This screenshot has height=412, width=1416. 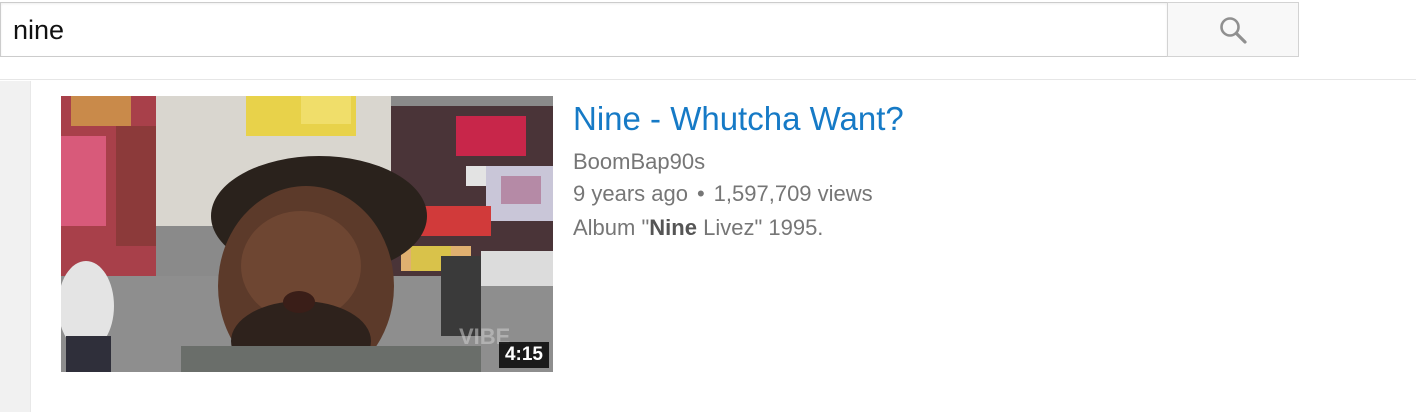 I want to click on video-description: Album "Nine Livez" 1995., so click(x=983, y=228).